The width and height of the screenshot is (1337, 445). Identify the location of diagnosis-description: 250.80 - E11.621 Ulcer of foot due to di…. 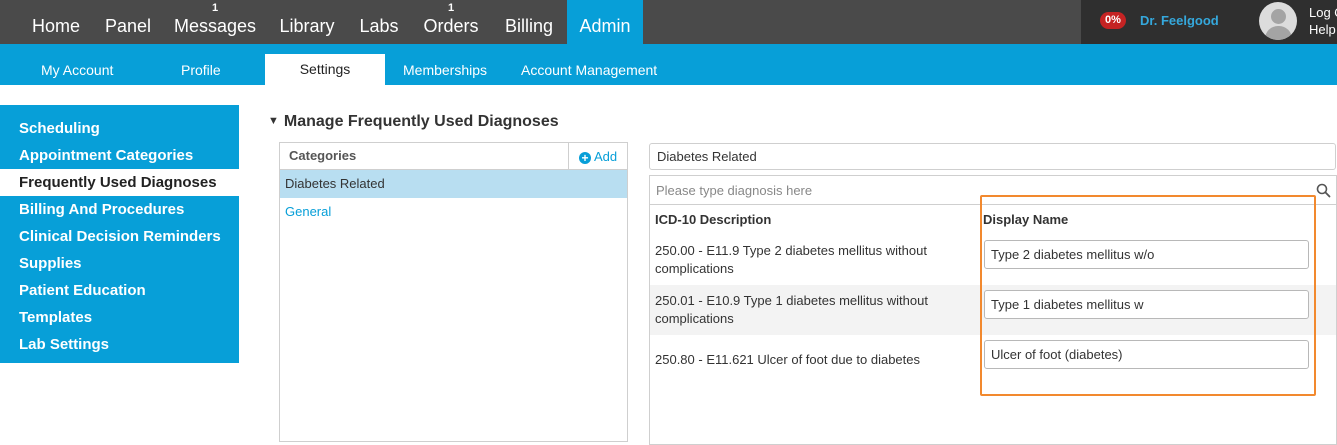
(787, 359).